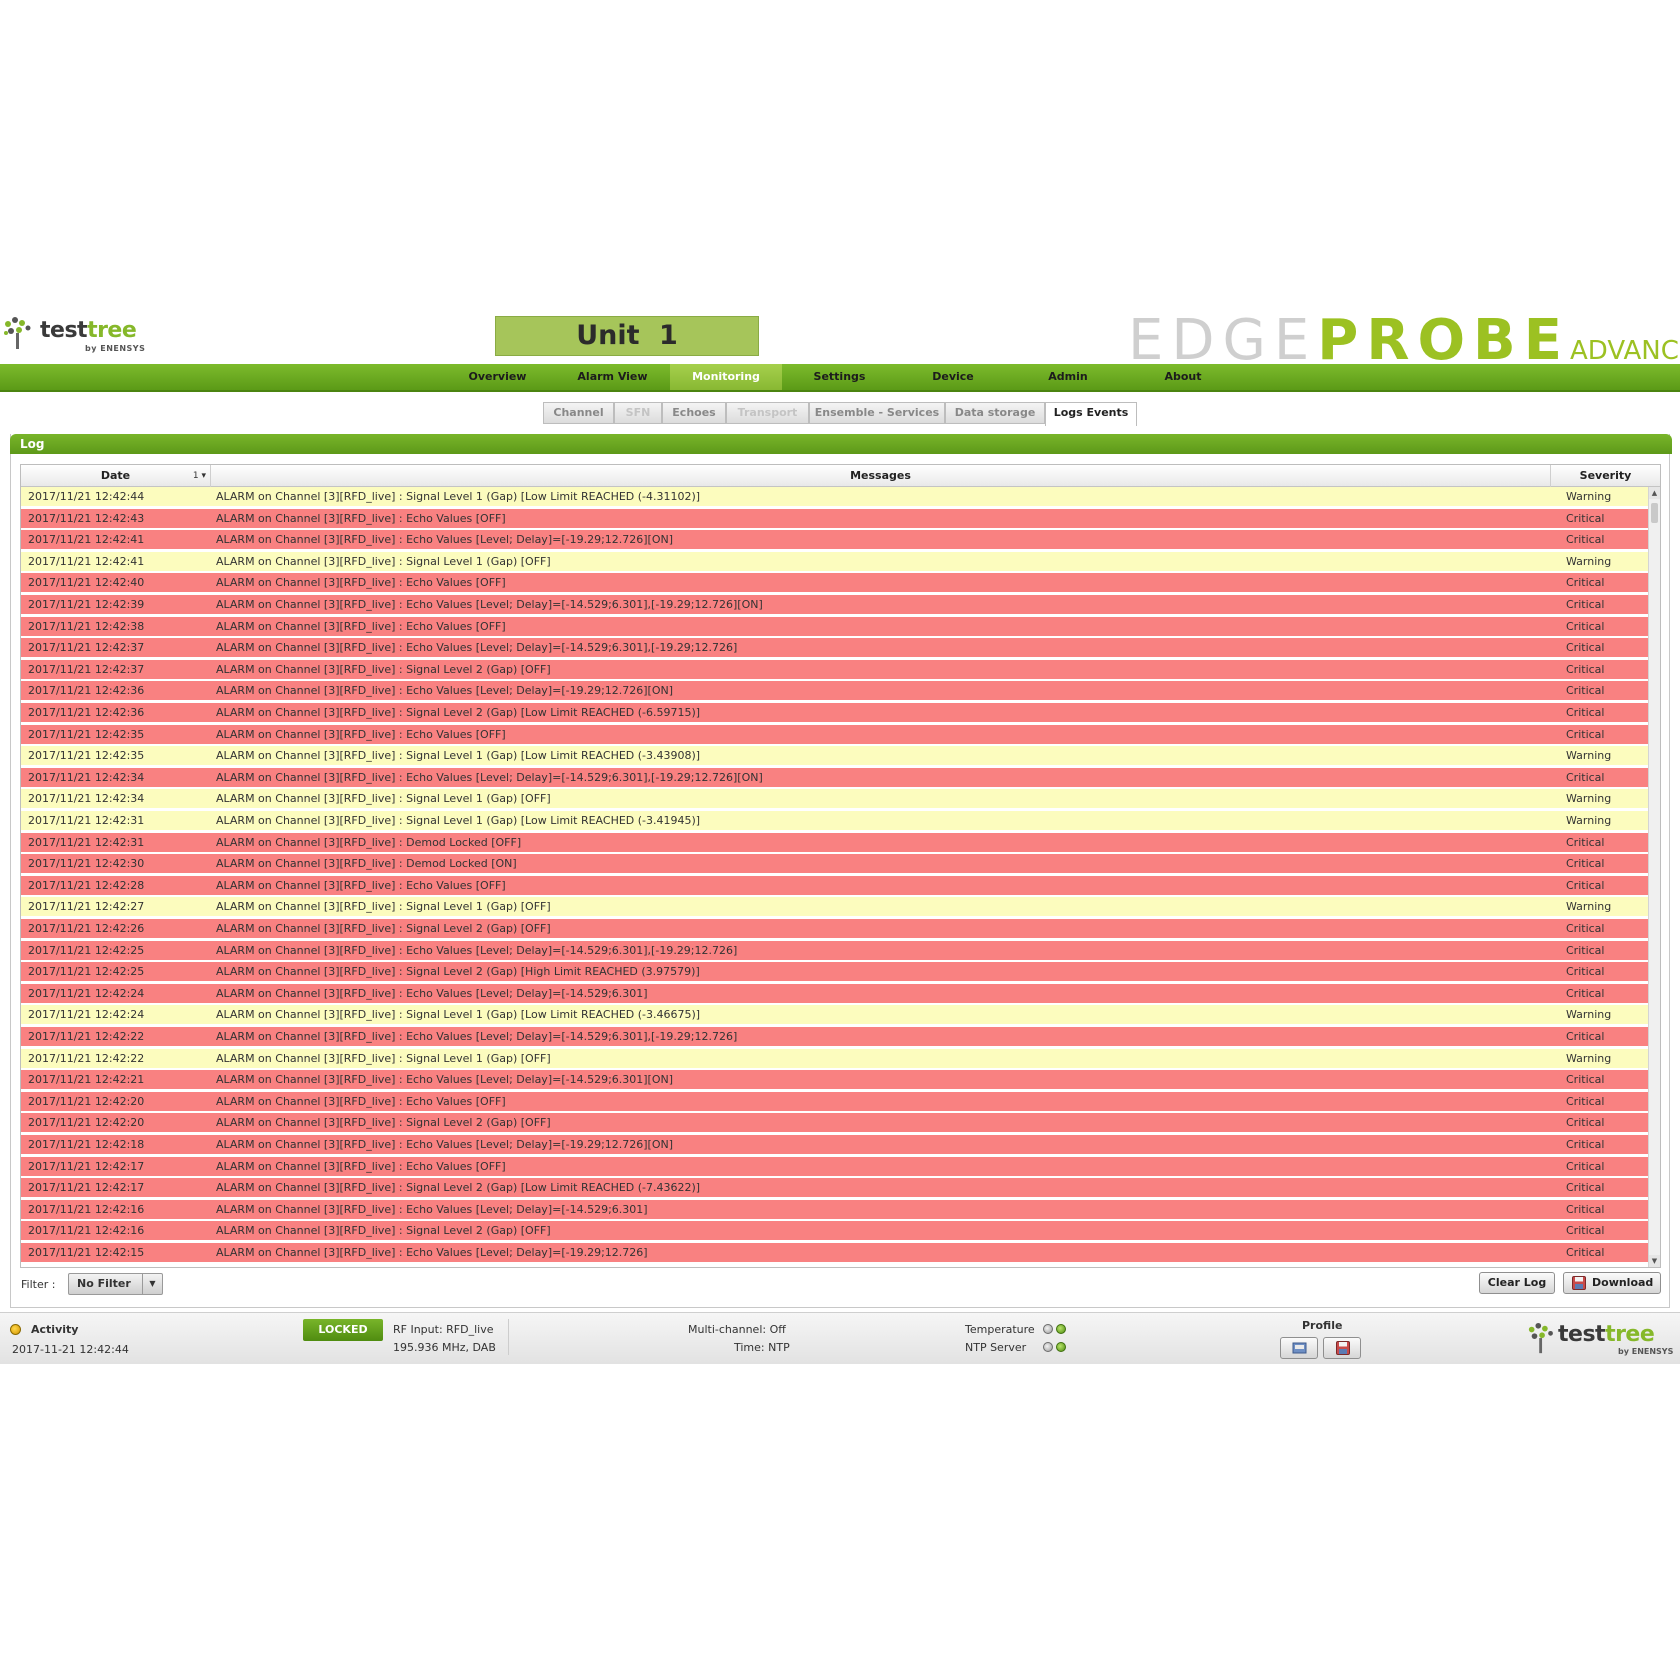 This screenshot has height=1680, width=1680. What do you see at coordinates (86, 1252) in the screenshot?
I see `row-date: 2017/11/21 12:42:15` at bounding box center [86, 1252].